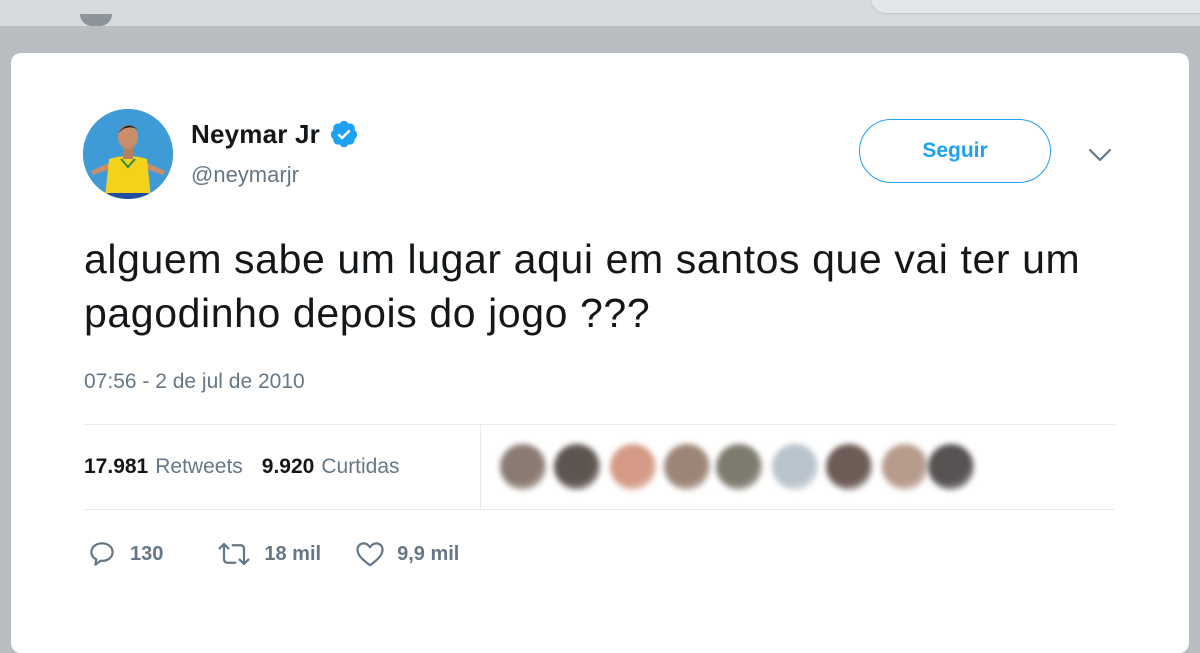 Image resolution: width=1200 pixels, height=653 pixels. I want to click on like-action: 9,9 mil, so click(407, 554).